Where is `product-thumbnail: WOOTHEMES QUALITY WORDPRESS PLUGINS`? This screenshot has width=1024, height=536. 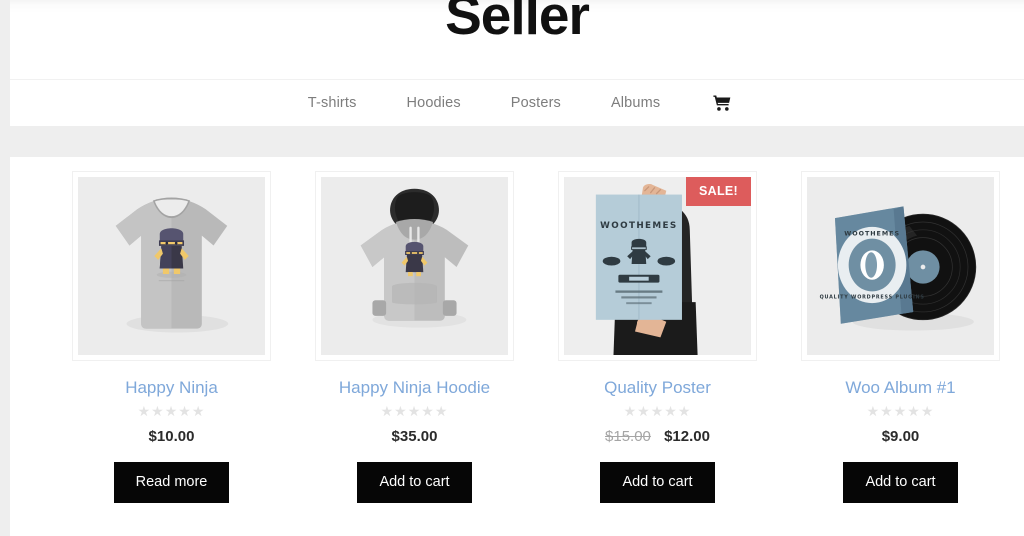
product-thumbnail: WOOTHEMES QUALITY WORDPRESS PLUGINS is located at coordinates (900, 266).